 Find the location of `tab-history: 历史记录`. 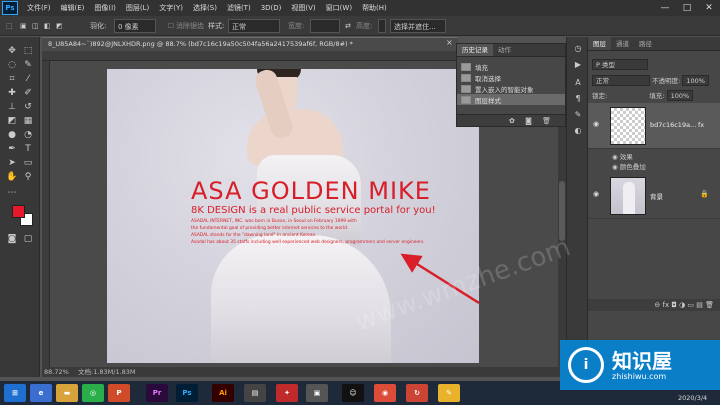

tab-history: 历史记录 is located at coordinates (475, 50).